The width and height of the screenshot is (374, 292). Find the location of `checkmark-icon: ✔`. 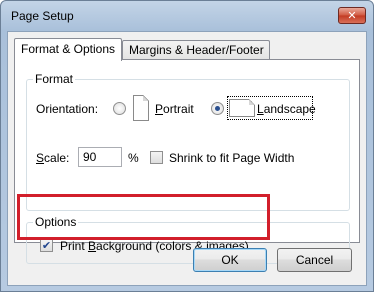

checkmark-icon: ✔ is located at coordinates (46, 245).